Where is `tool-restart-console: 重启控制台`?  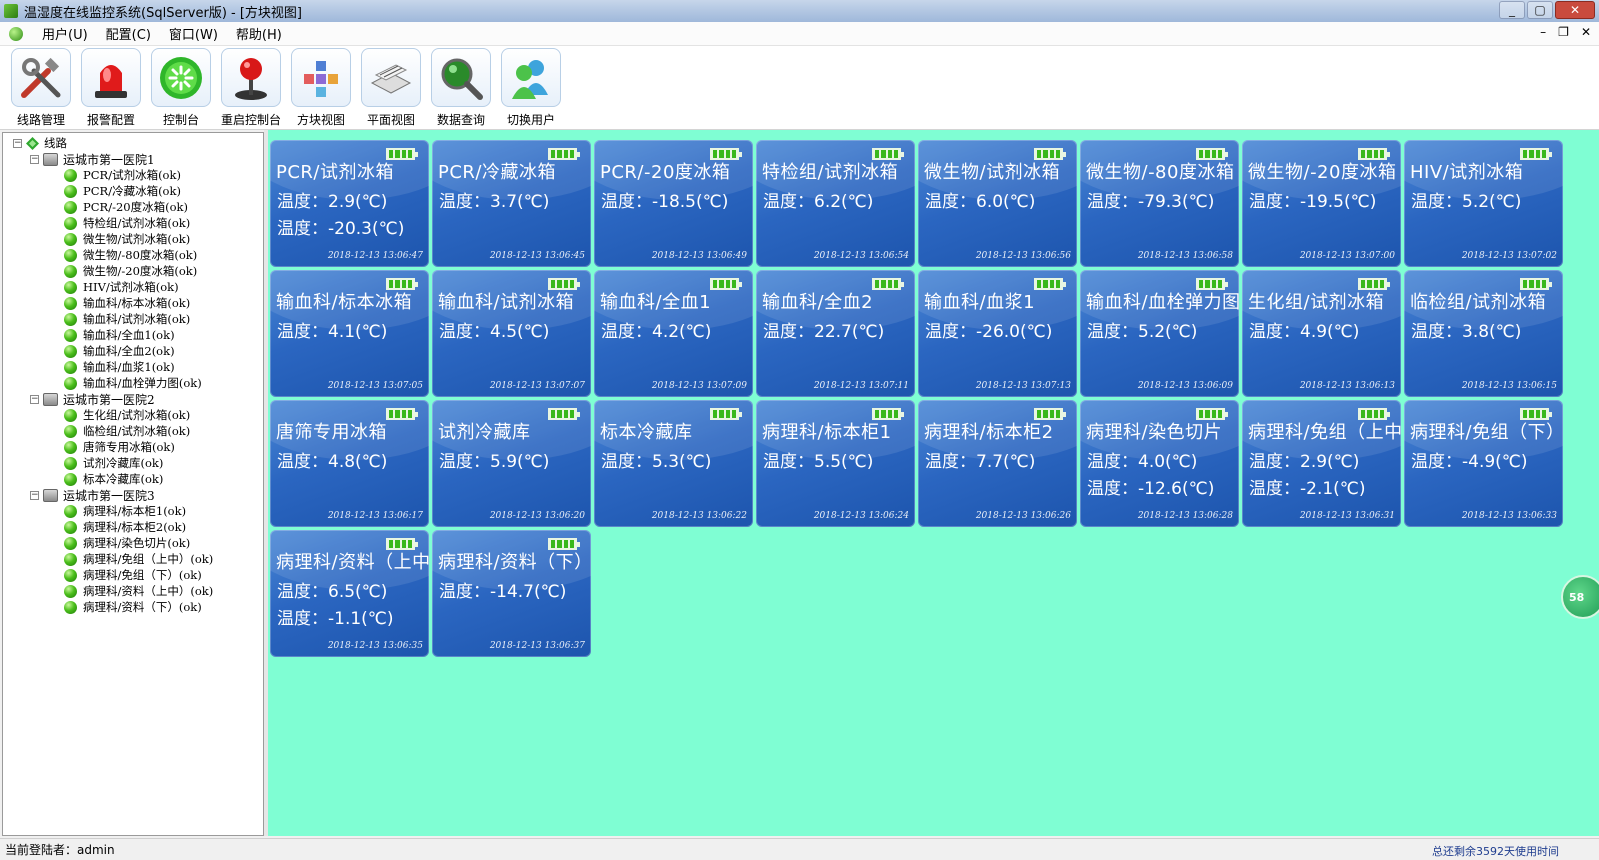 tool-restart-console: 重启控制台 is located at coordinates (251, 87).